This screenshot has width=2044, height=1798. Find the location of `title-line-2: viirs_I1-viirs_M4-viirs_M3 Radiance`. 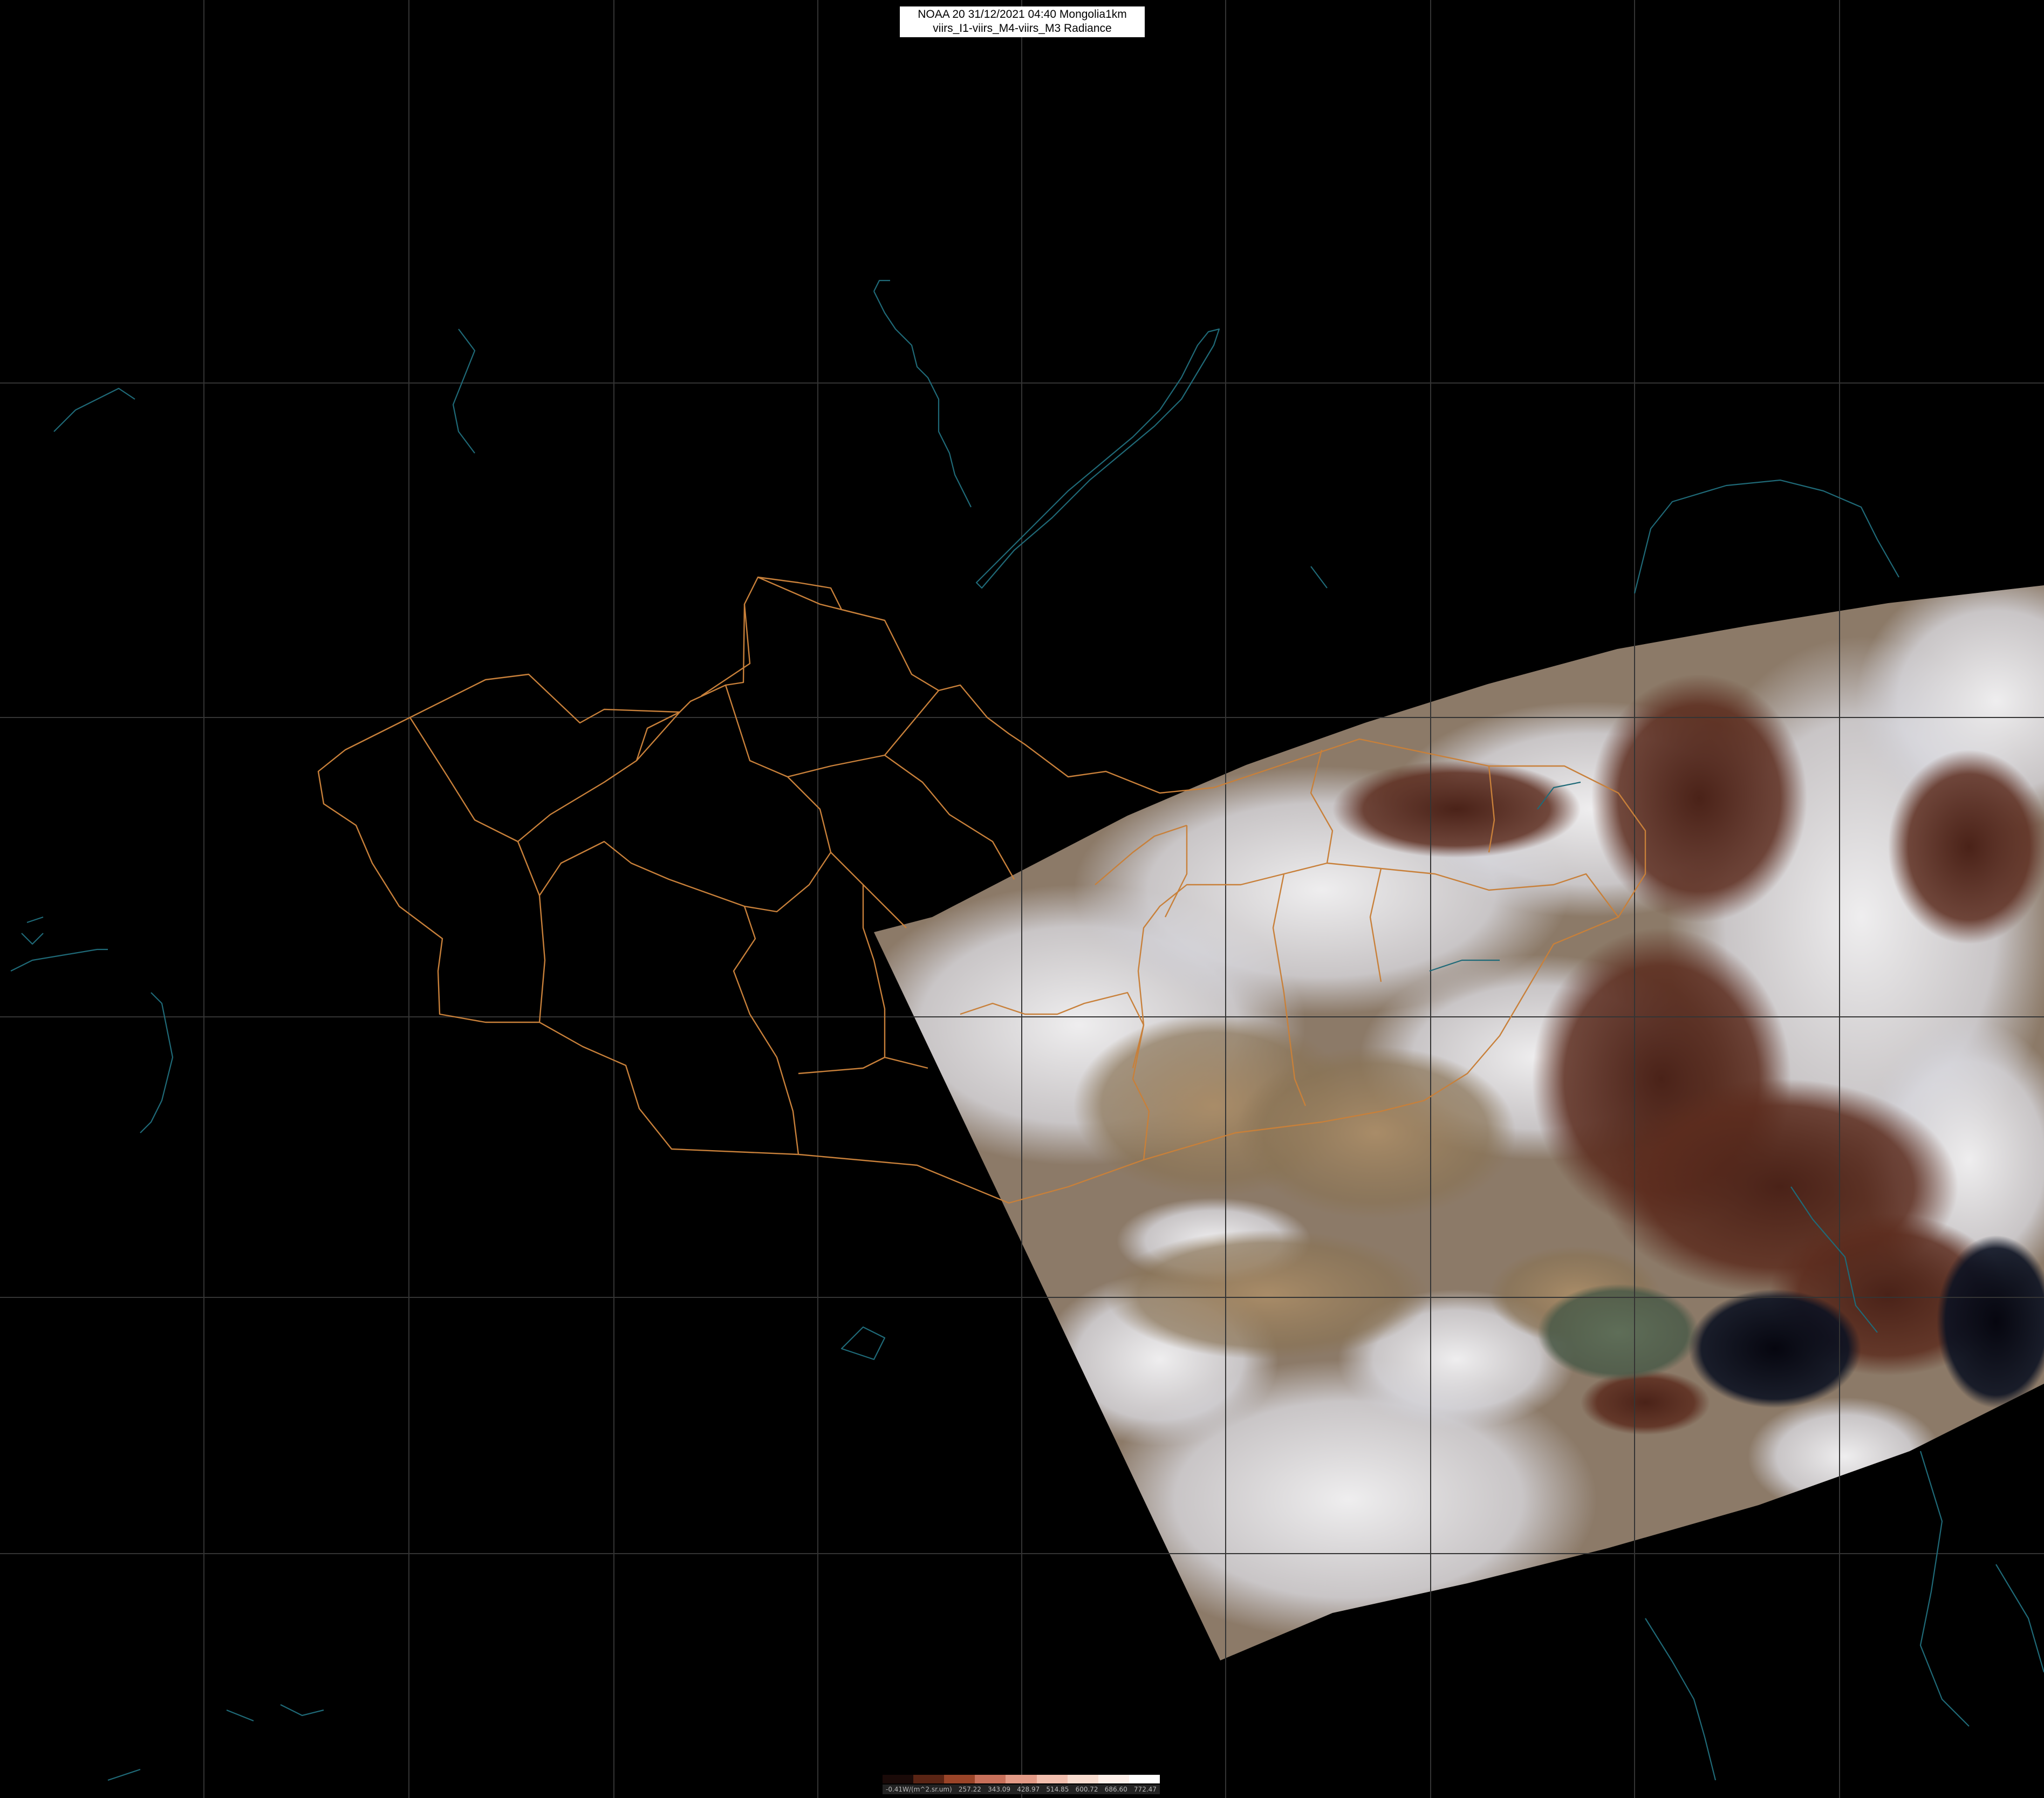

title-line-2: viirs_I1-viirs_M4-viirs_M3 Radiance is located at coordinates (1022, 29).